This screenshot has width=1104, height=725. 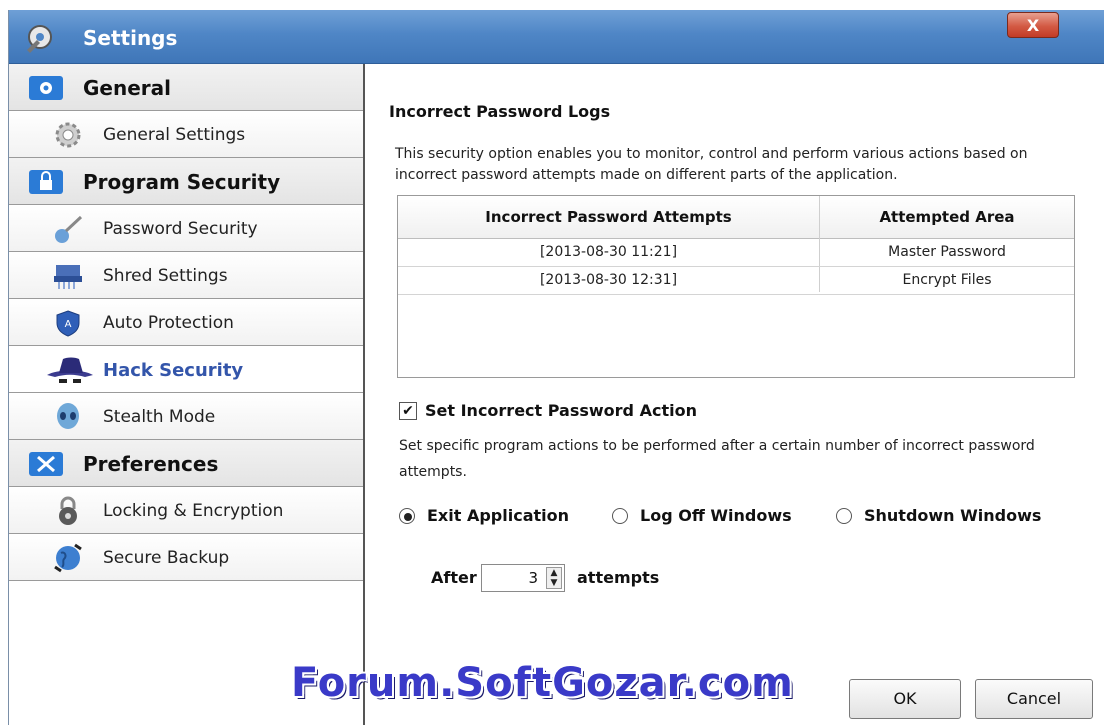 I want to click on sidebar-item-shred-settings: Shred Settings, so click(x=186, y=275).